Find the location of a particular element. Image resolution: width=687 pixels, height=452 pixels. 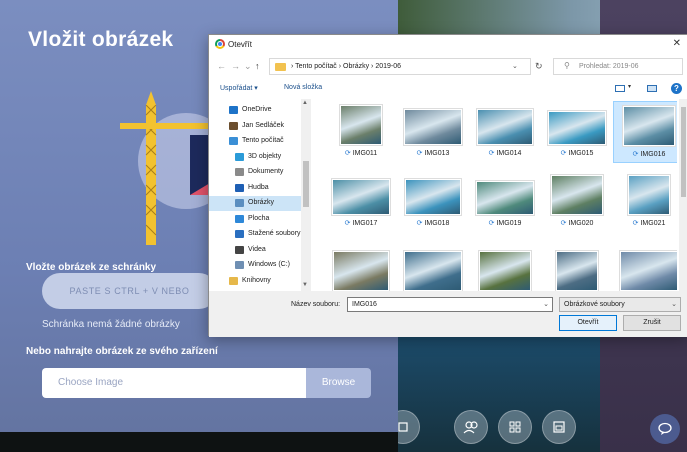

sidebar-item: Obrázky is located at coordinates (255, 203).